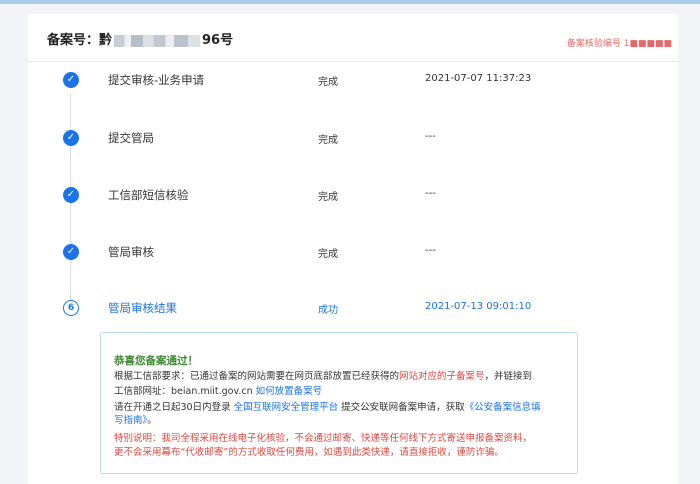 This screenshot has width=700, height=484. Describe the element at coordinates (286, 407) in the screenshot. I see `security-platform-link: 全国互联网安全管理平台` at that location.